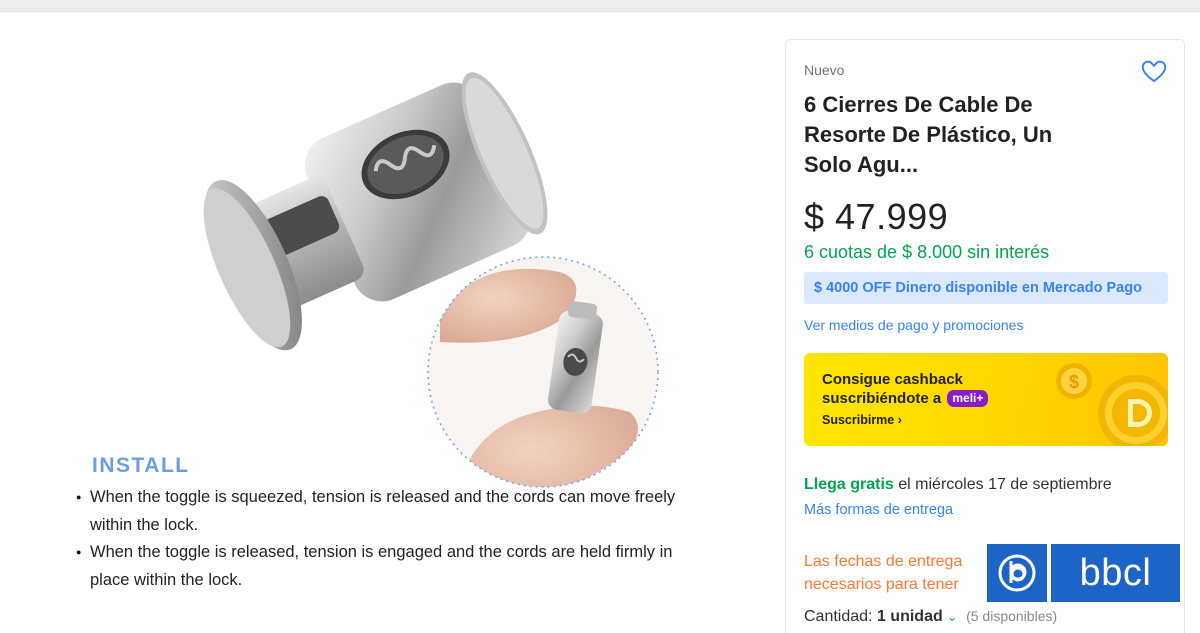 Image resolution: width=1200 pixels, height=633 pixels. What do you see at coordinates (952, 616) in the screenshot?
I see `chevron-down-icon: ⌄` at bounding box center [952, 616].